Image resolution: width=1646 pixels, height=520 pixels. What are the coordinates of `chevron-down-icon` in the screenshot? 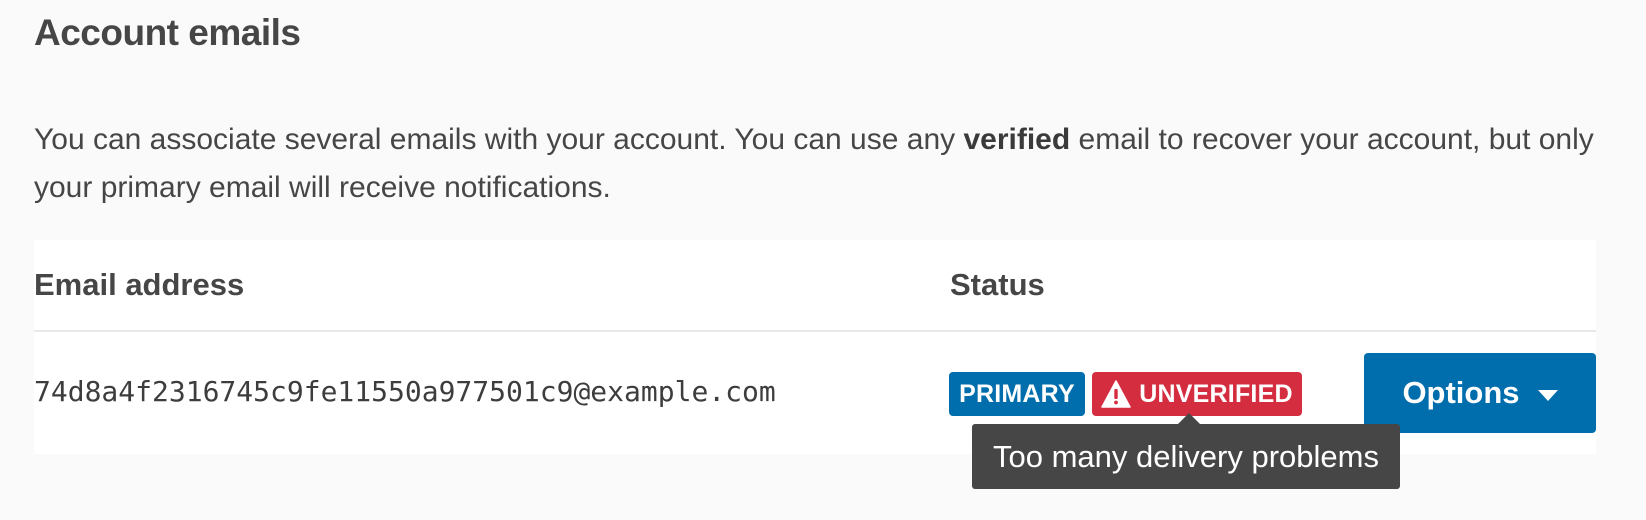 It's located at (1547, 395).